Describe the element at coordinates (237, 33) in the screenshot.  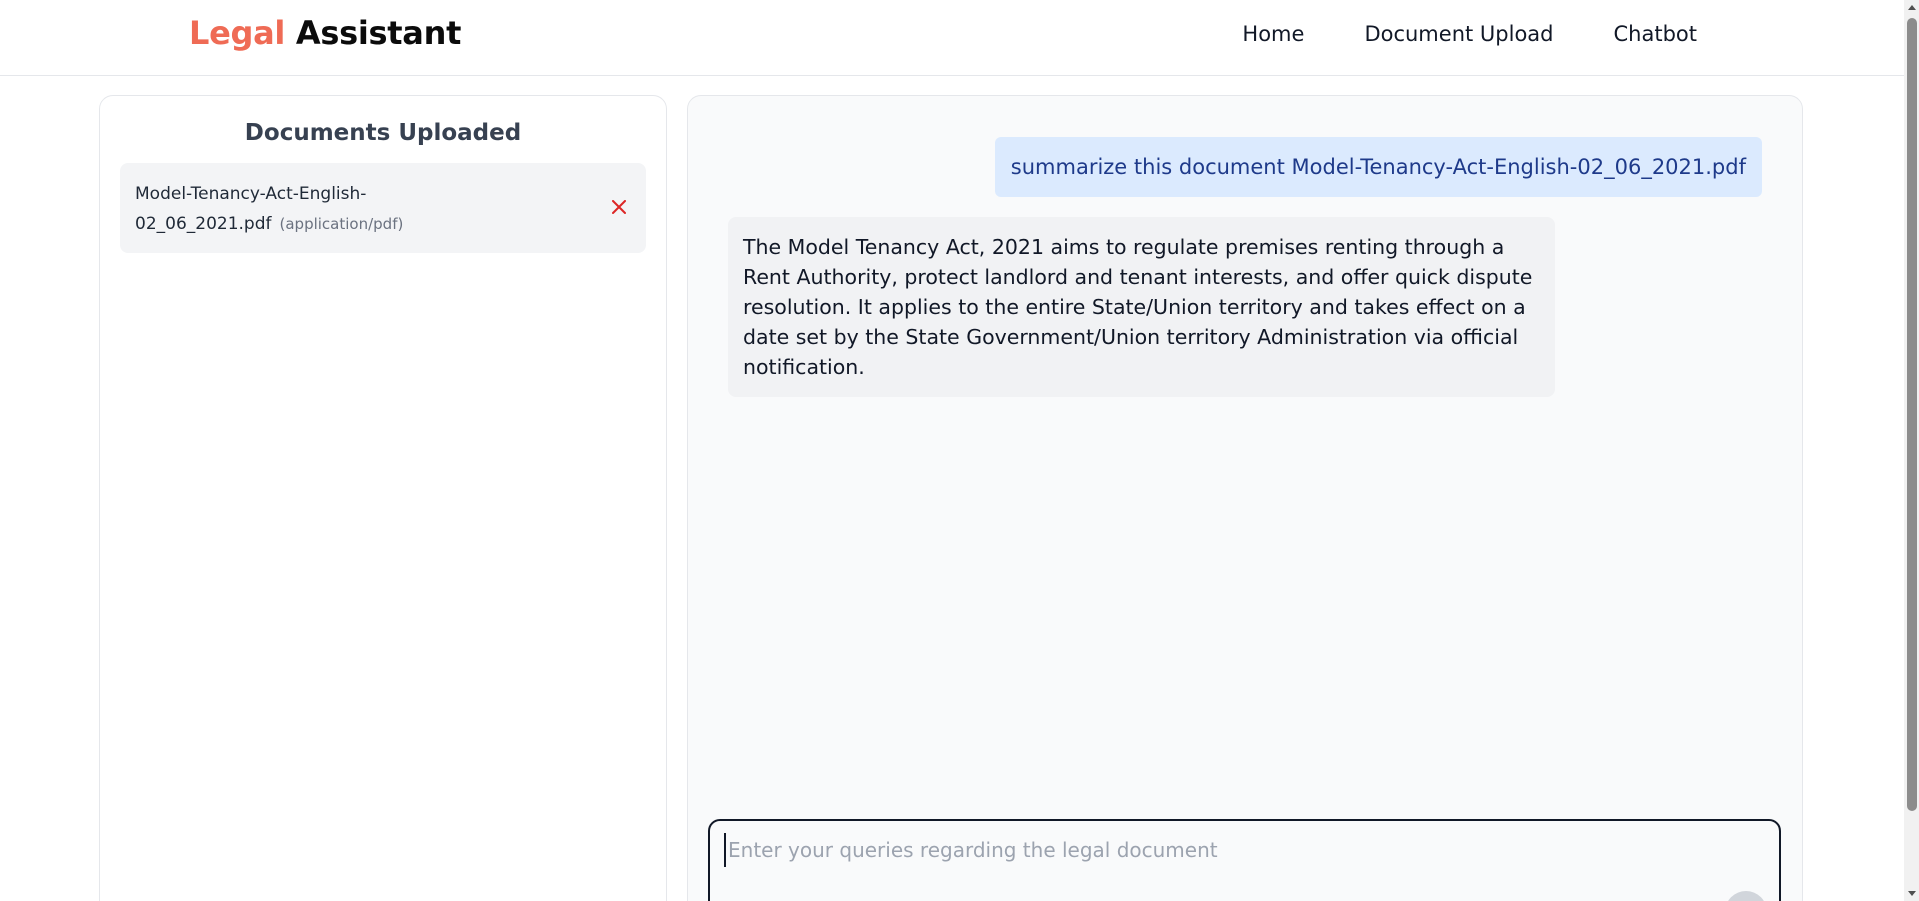
I see `brand-accent: Legal` at that location.